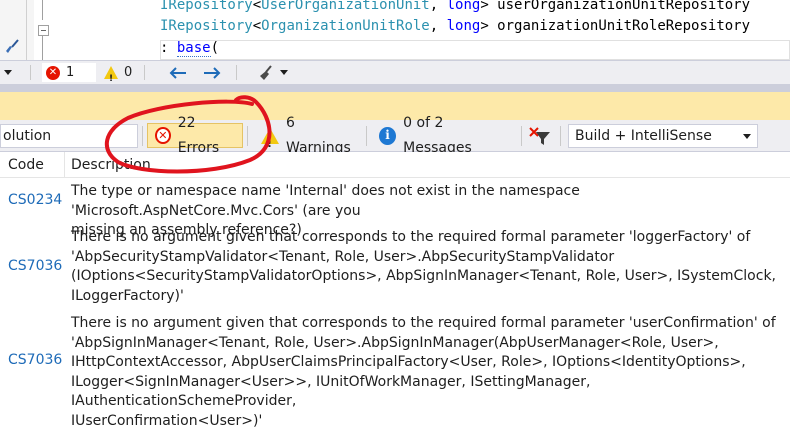 This screenshot has width=790, height=431. What do you see at coordinates (345, 6) in the screenshot?
I see `code-token: UserOrganizationUnit` at bounding box center [345, 6].